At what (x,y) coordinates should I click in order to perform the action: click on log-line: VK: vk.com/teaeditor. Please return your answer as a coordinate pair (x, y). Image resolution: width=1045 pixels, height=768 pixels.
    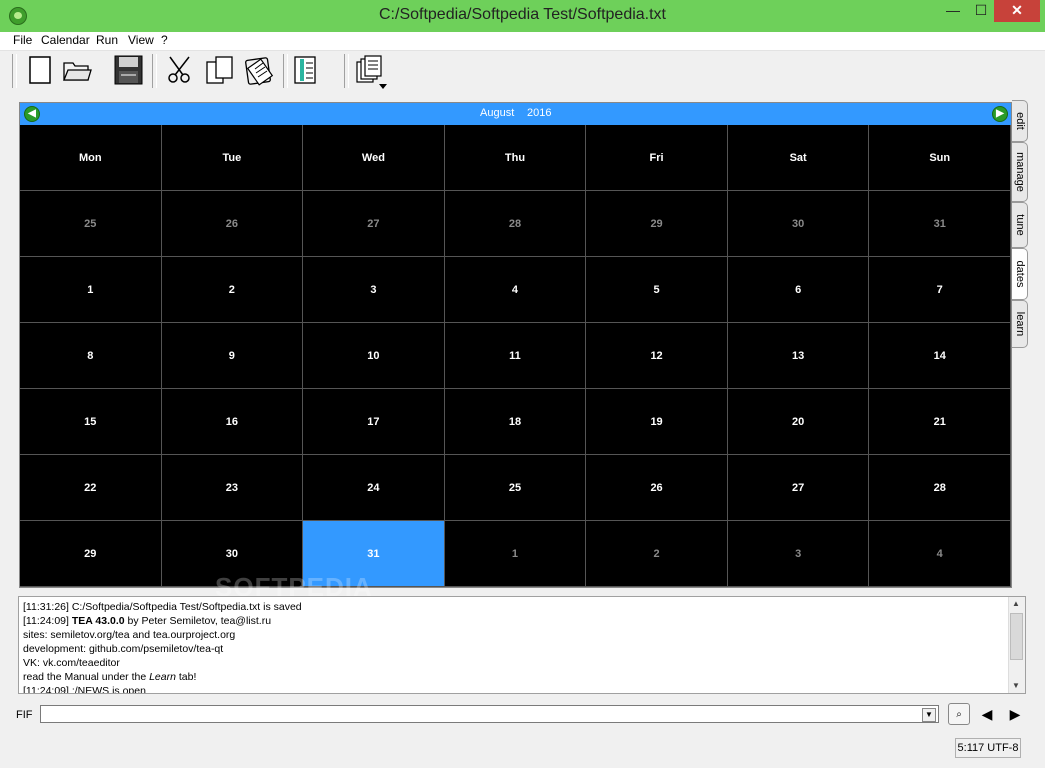
    Looking at the image, I should click on (71, 663).